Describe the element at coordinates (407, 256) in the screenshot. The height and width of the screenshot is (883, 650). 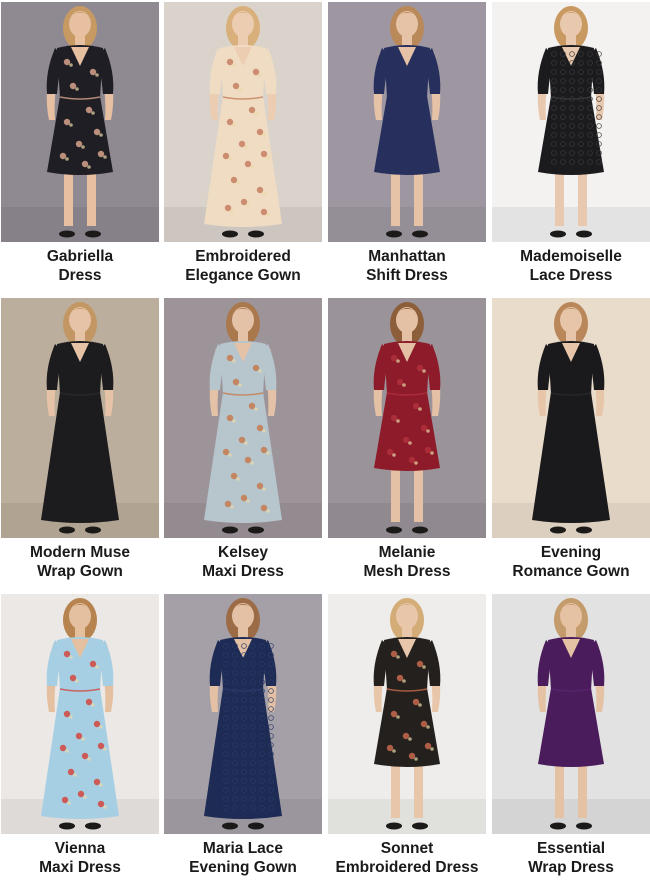
I see `product-name-line-1: Manhattan` at that location.